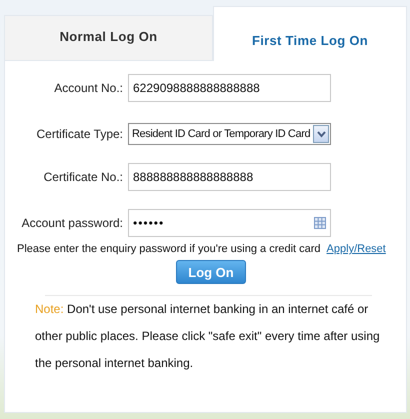  Describe the element at coordinates (229, 134) in the screenshot. I see `certificate-type-dropdown: Resident ID Card or Temporary ID Card` at that location.